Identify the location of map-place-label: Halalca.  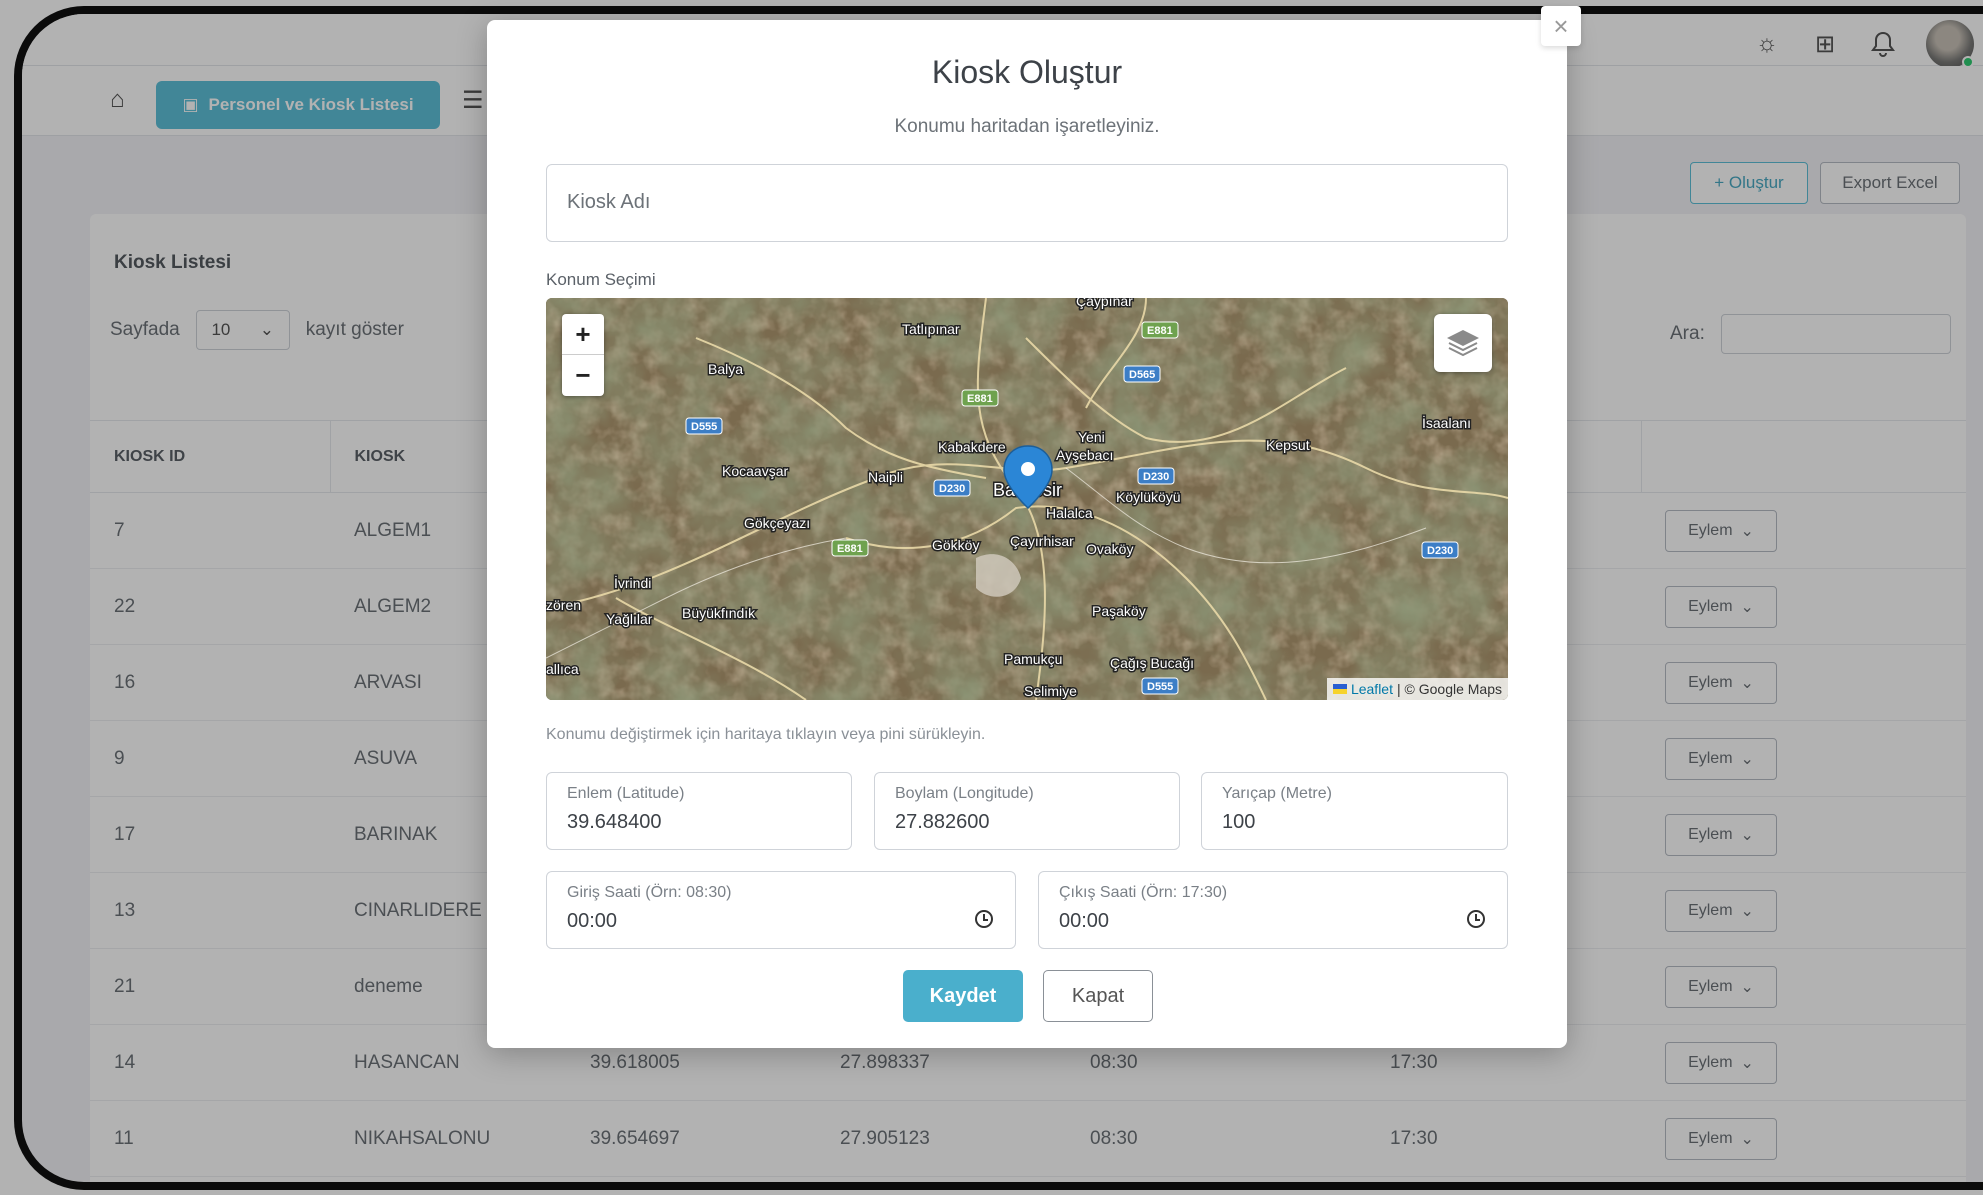
(1069, 513).